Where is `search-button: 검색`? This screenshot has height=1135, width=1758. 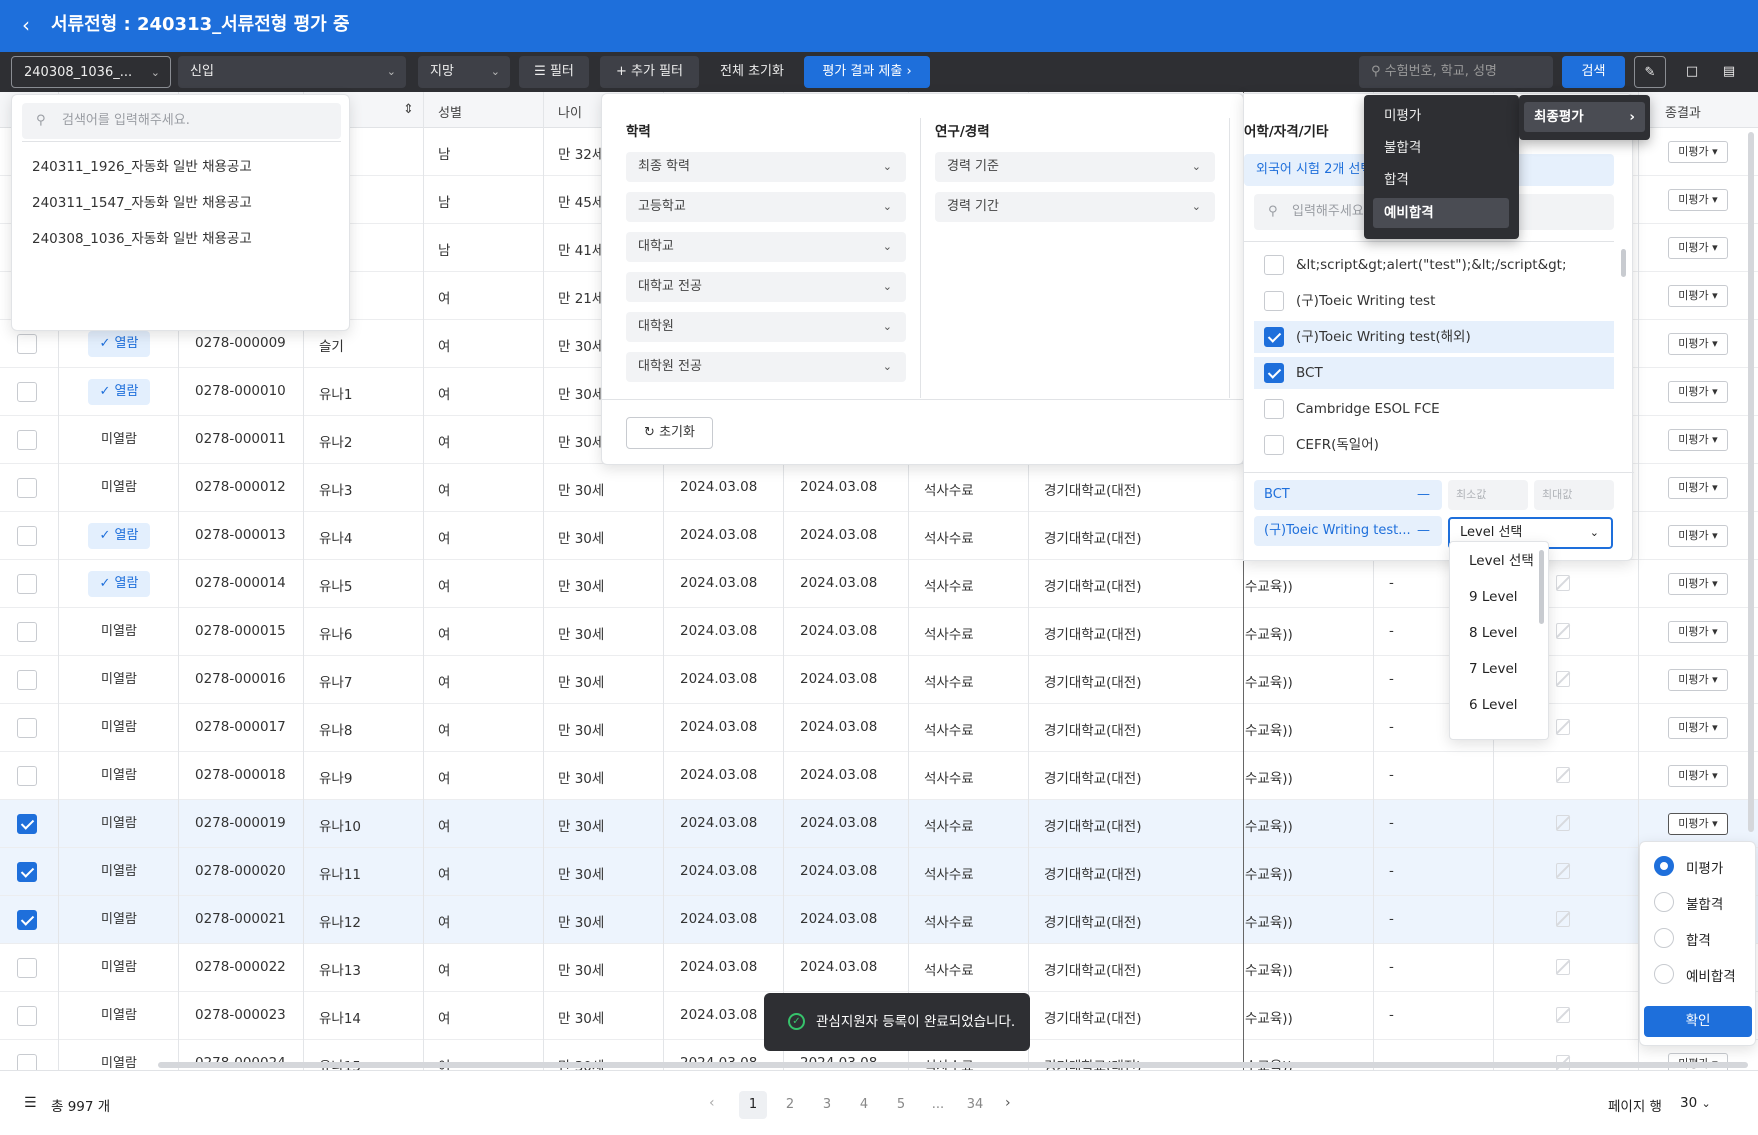 search-button: 검색 is located at coordinates (1593, 72).